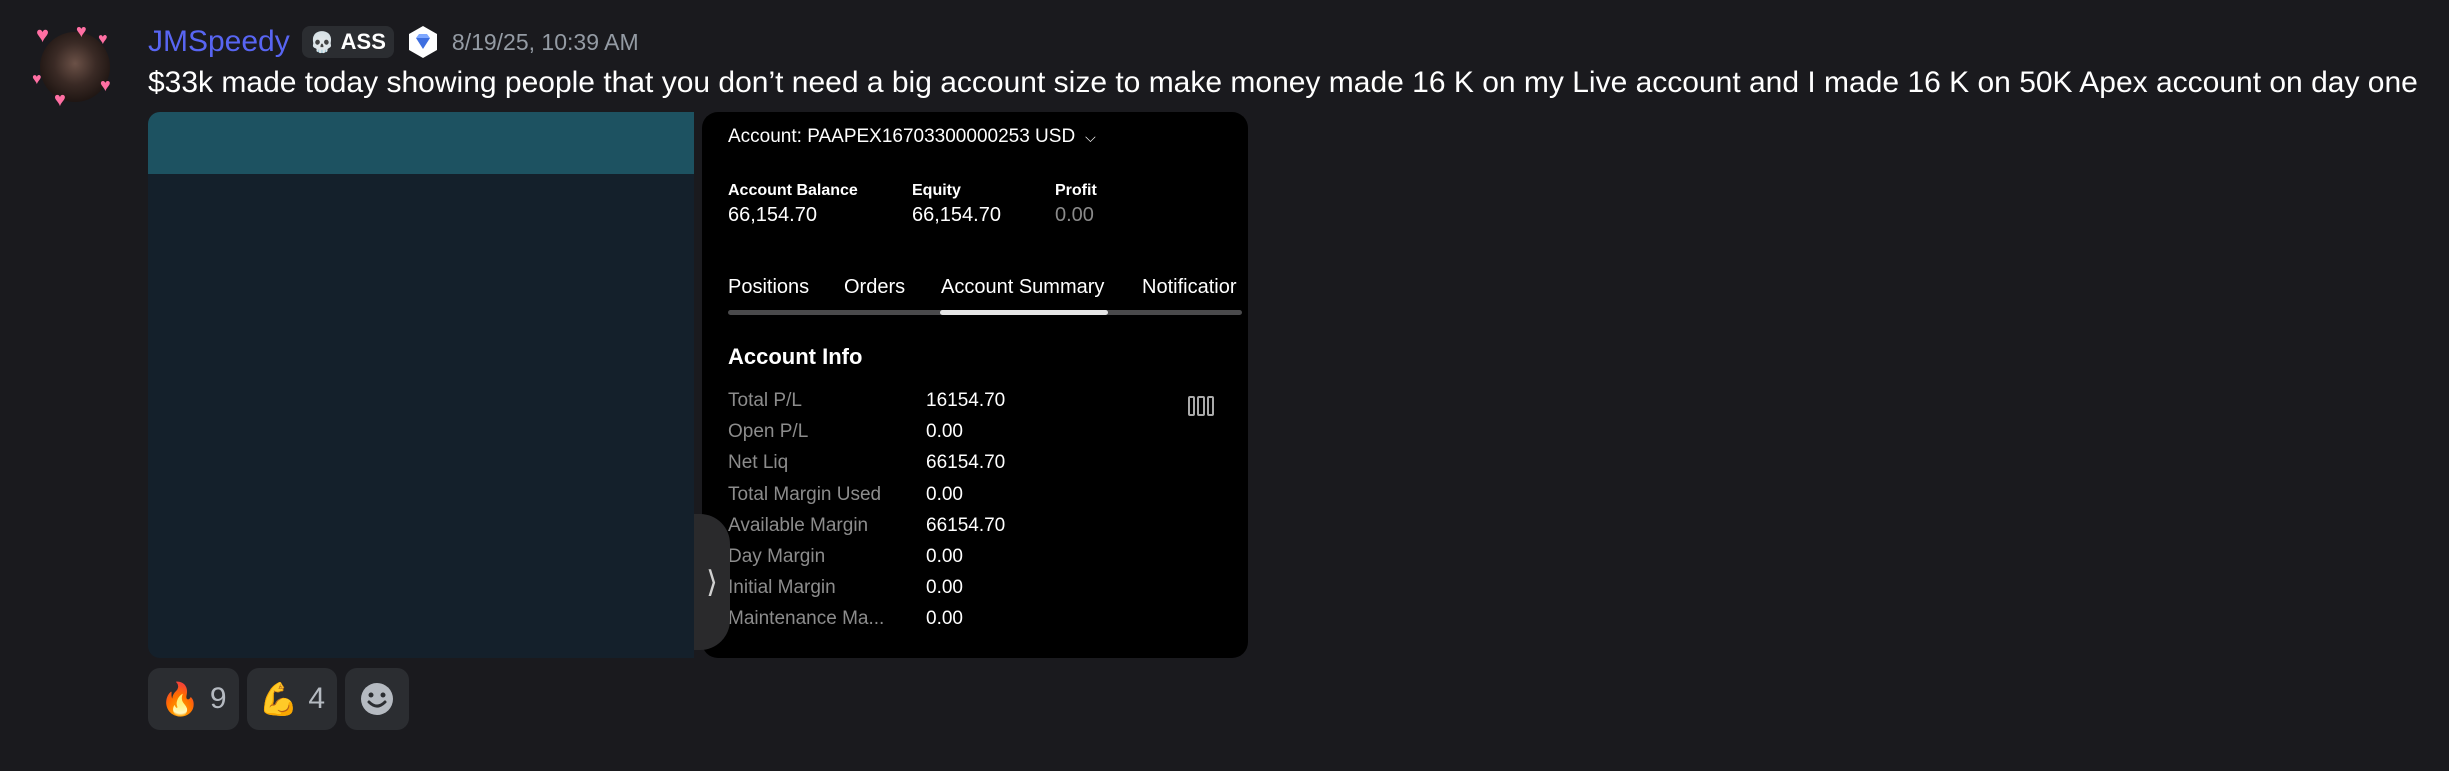  Describe the element at coordinates (1022, 287) in the screenshot. I see `tab-account-summary: Account Summary` at that location.